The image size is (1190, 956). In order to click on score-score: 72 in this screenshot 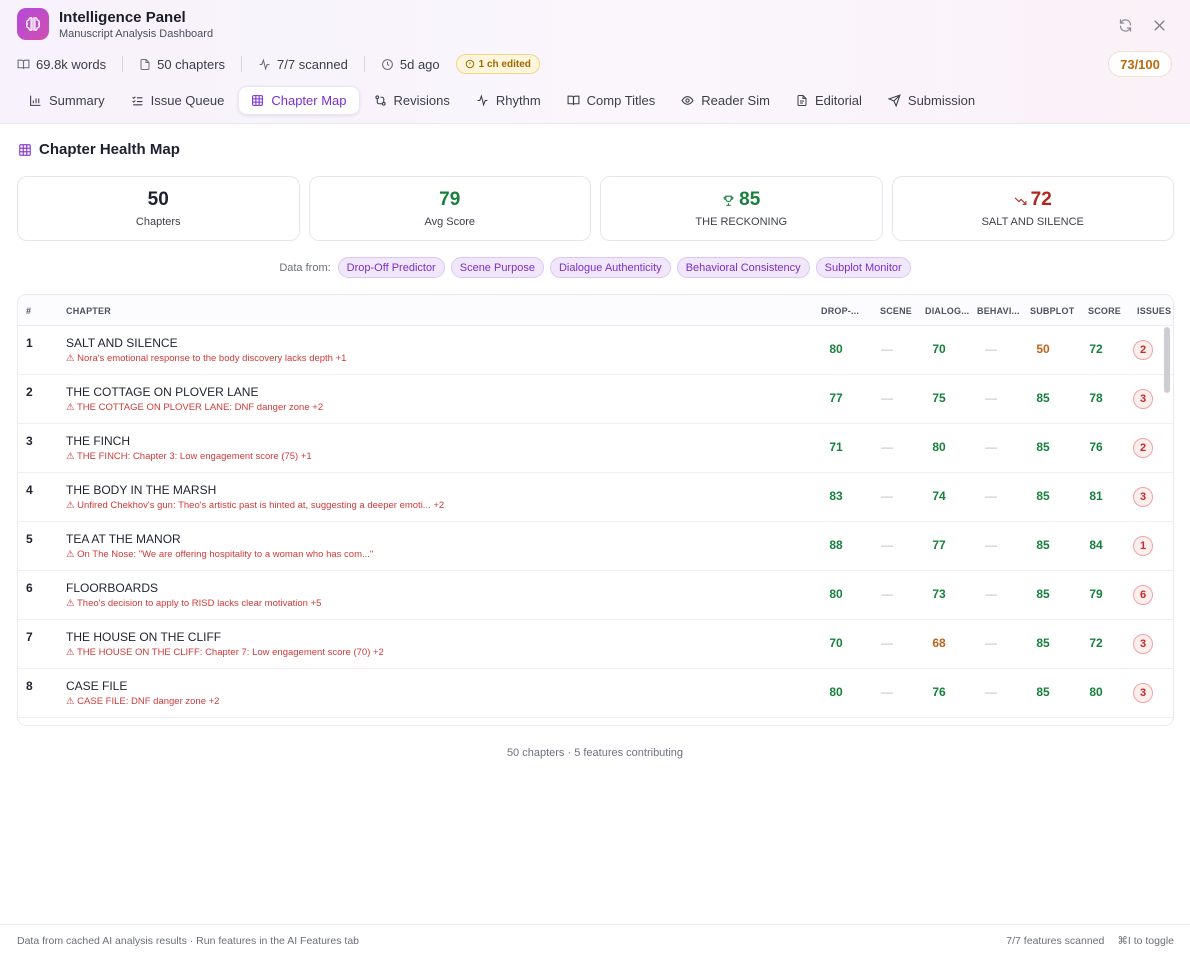, I will do `click(1096, 349)`.